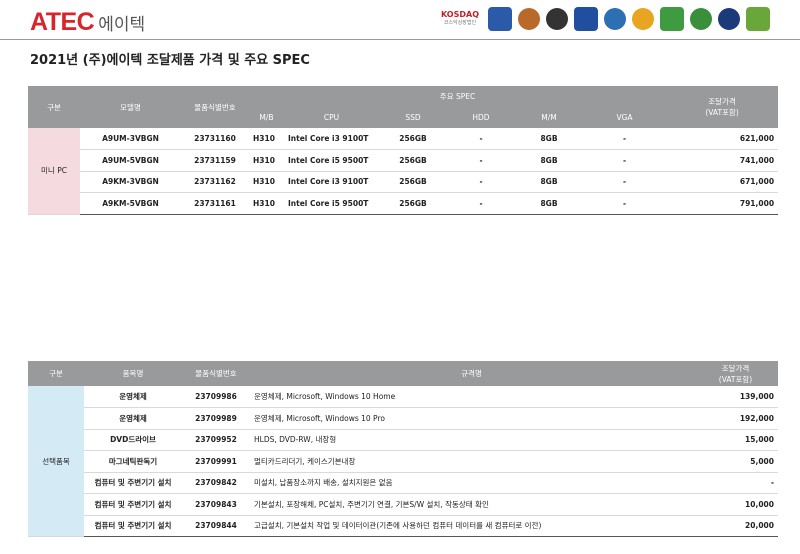 The height and width of the screenshot is (554, 800). Describe the element at coordinates (130, 203) in the screenshot. I see `model-cell: A9KM-5VBGN` at that location.